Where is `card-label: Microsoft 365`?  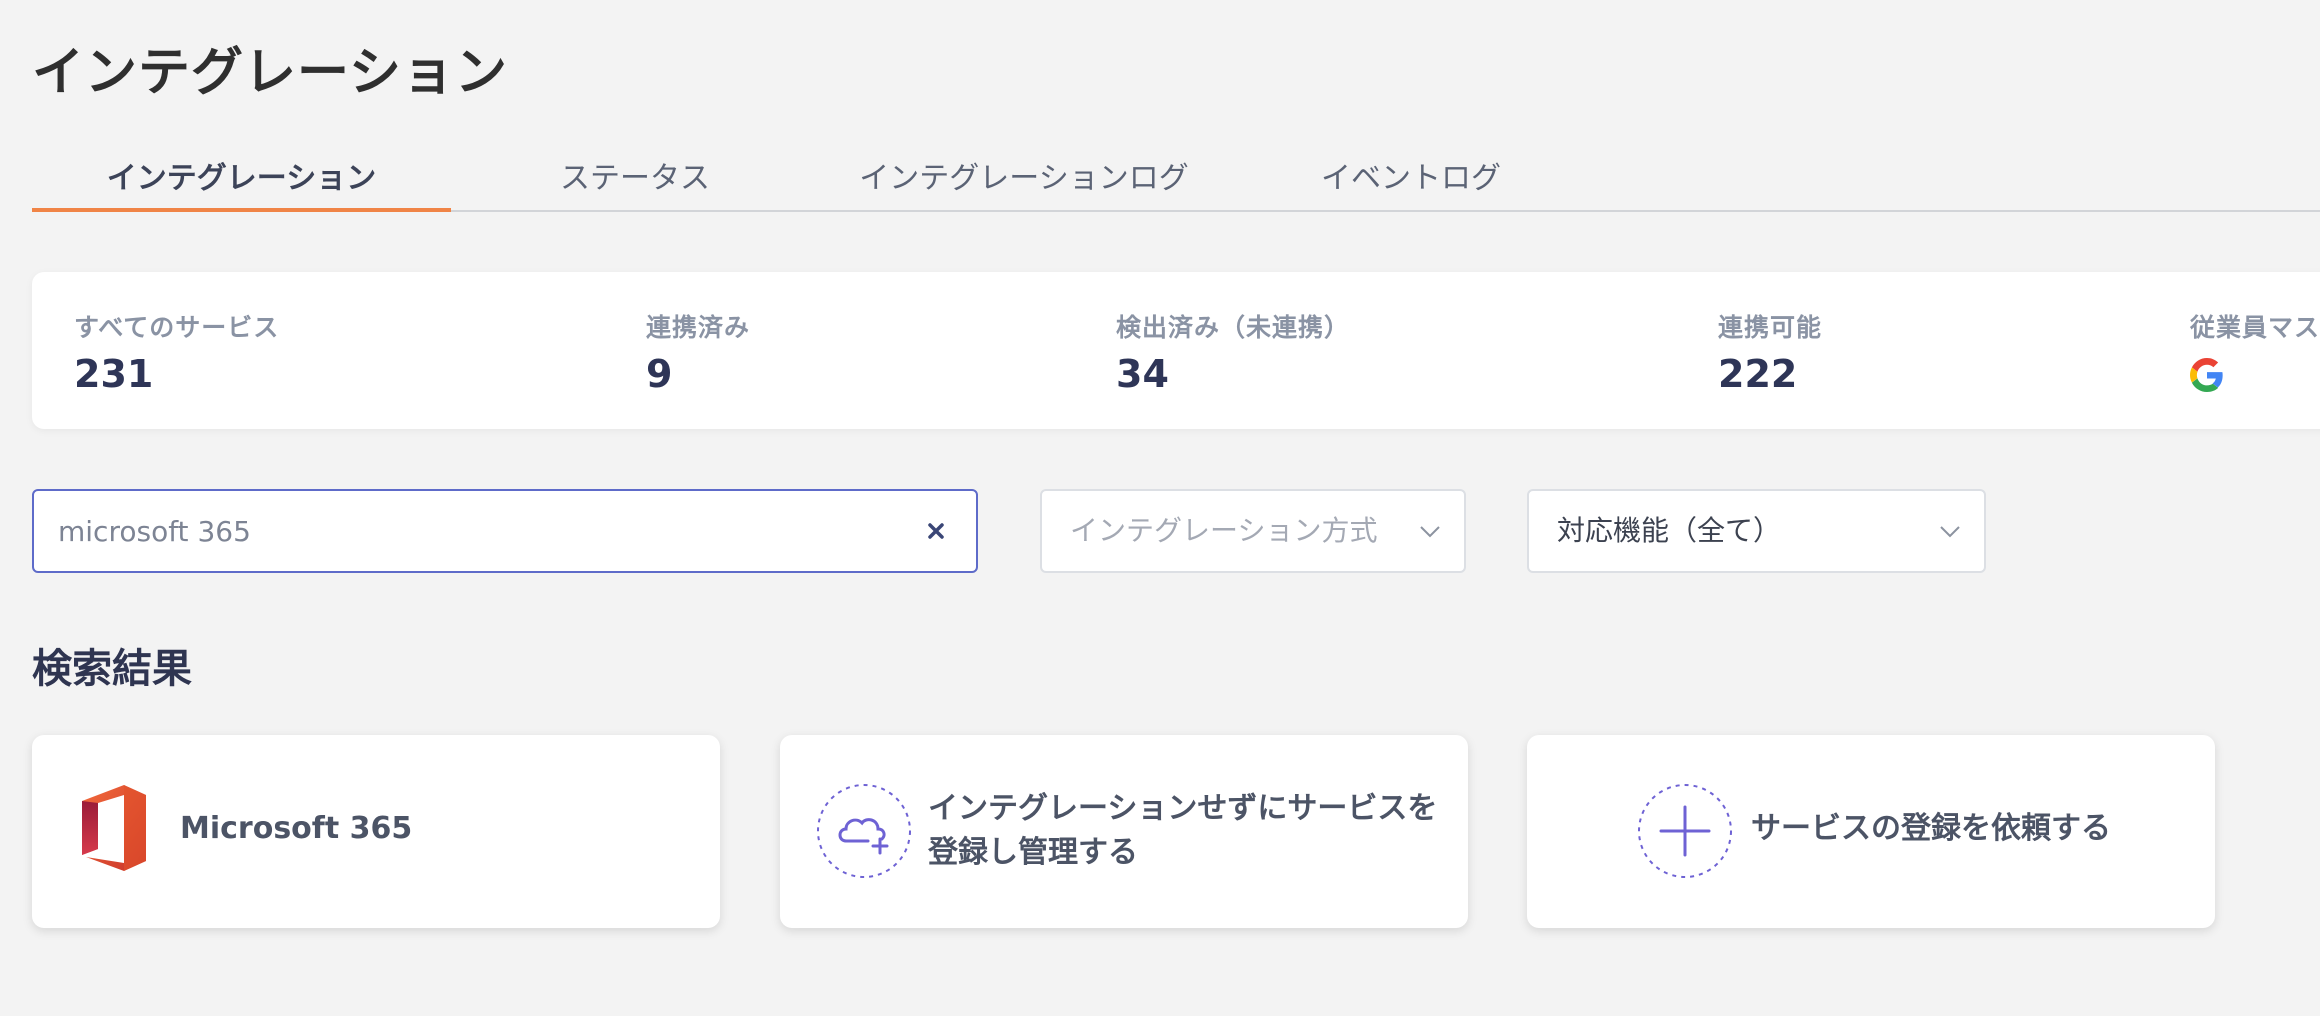
card-label: Microsoft 365 is located at coordinates (296, 828).